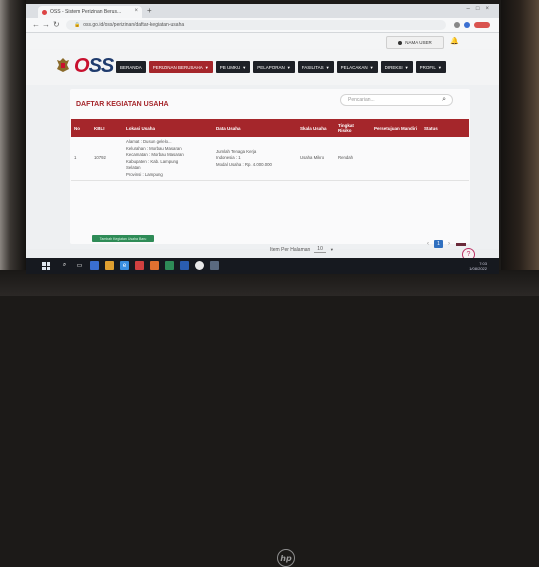  What do you see at coordinates (230, 67) in the screenshot?
I see `menu-label: PB UMKU` at bounding box center [230, 67].